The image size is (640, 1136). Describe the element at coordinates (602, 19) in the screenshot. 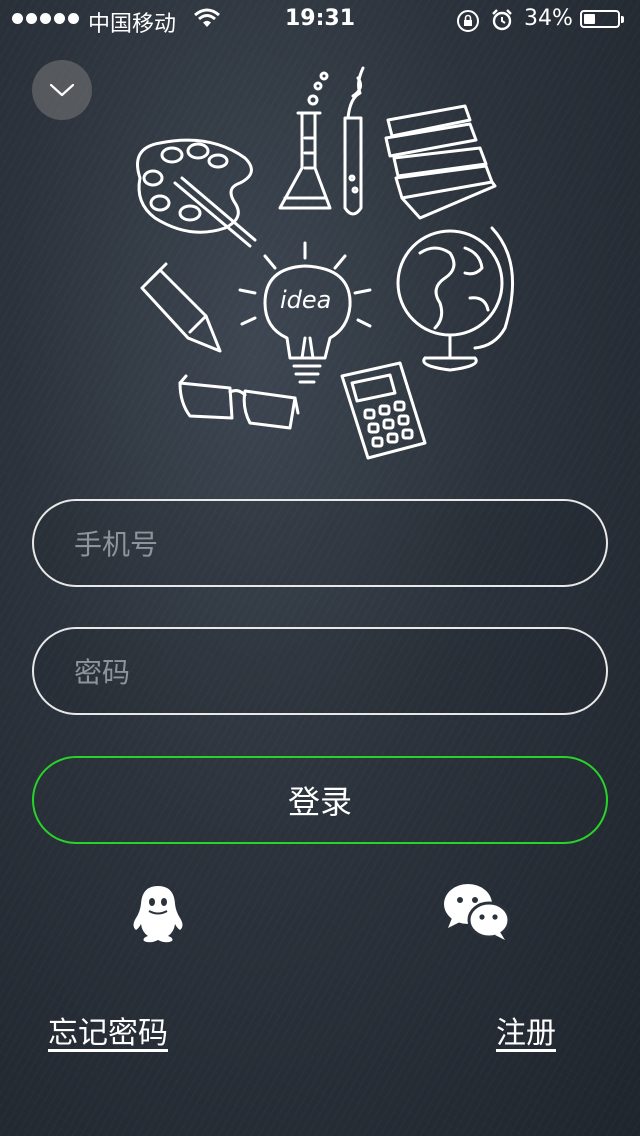

I see `battery-icon` at that location.